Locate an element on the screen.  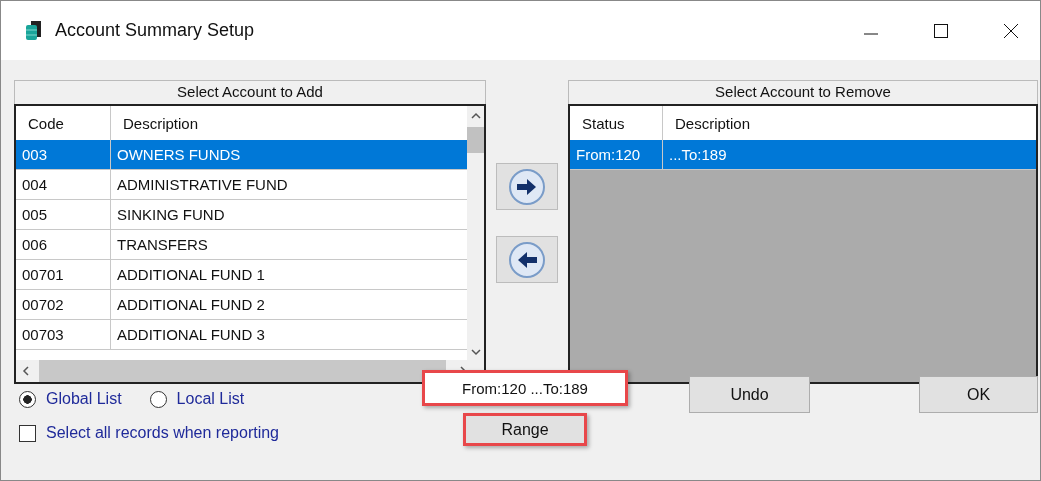
scroll-up-icon is located at coordinates (475, 115).